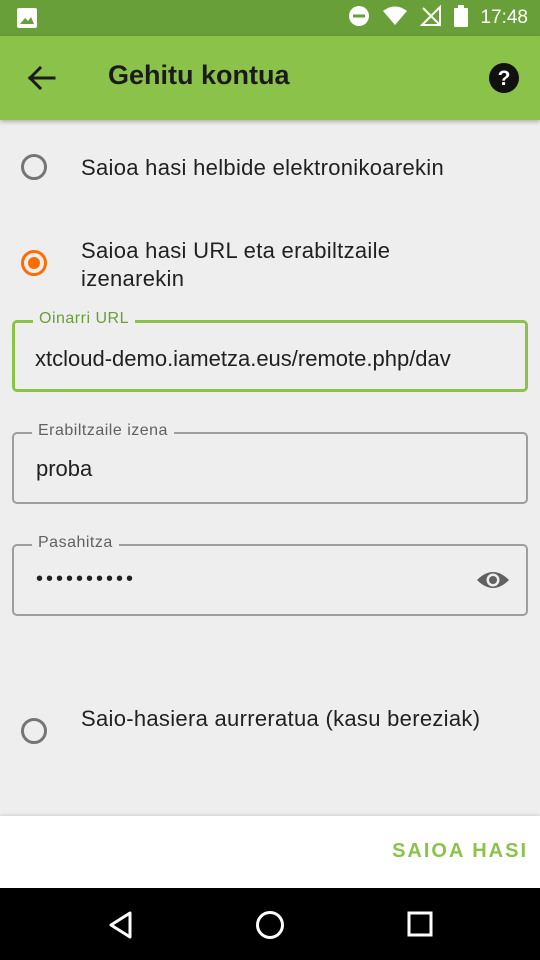  Describe the element at coordinates (263, 167) in the screenshot. I see `option-label: Saioa hasi helbide elektronikoarekin` at that location.